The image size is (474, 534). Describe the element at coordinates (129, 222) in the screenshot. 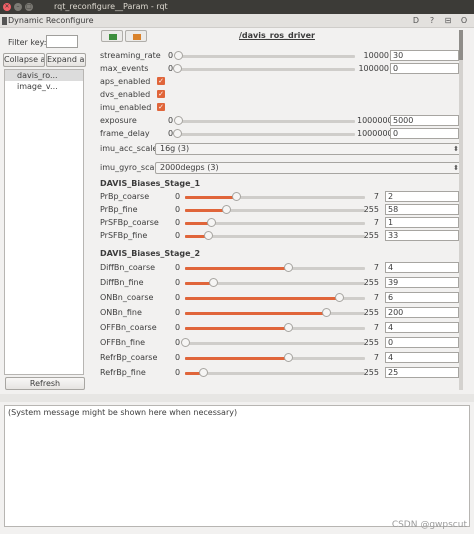

I see `param-label: PrSFBp_coarse` at that location.